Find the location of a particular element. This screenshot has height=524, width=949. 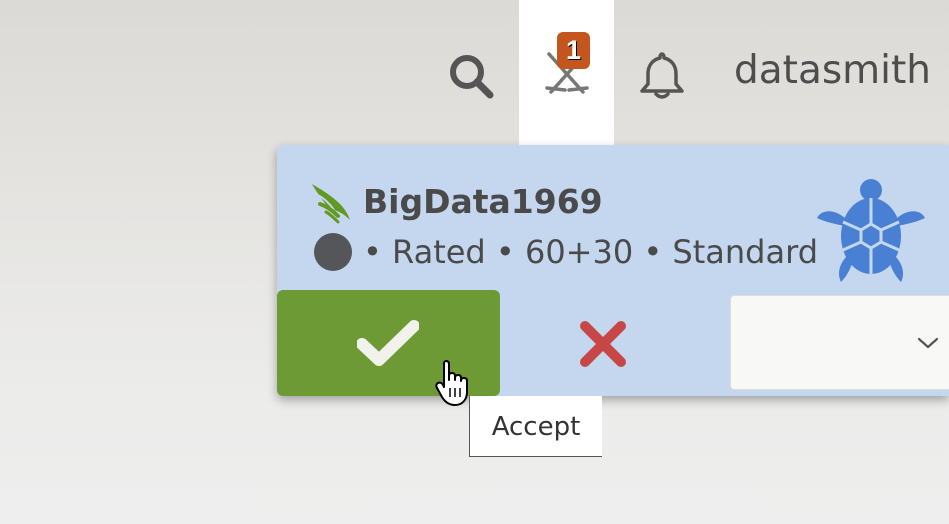

checkmark-icon is located at coordinates (388, 343).